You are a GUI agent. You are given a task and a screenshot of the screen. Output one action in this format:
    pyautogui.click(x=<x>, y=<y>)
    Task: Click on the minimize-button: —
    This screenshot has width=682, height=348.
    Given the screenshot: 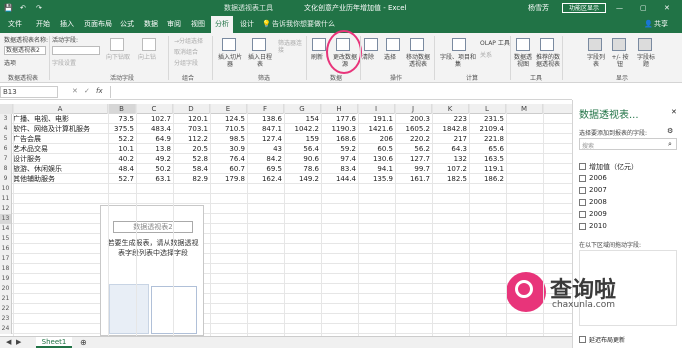 What is the action you would take?
    pyautogui.click(x=619, y=8)
    